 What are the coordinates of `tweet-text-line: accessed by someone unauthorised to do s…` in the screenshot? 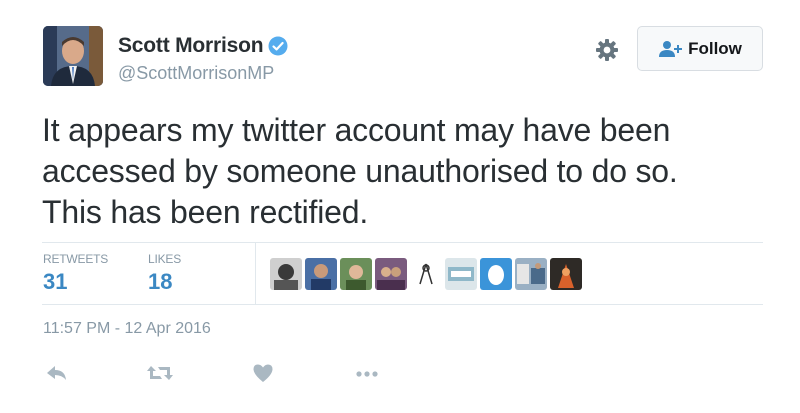 It's located at (360, 171).